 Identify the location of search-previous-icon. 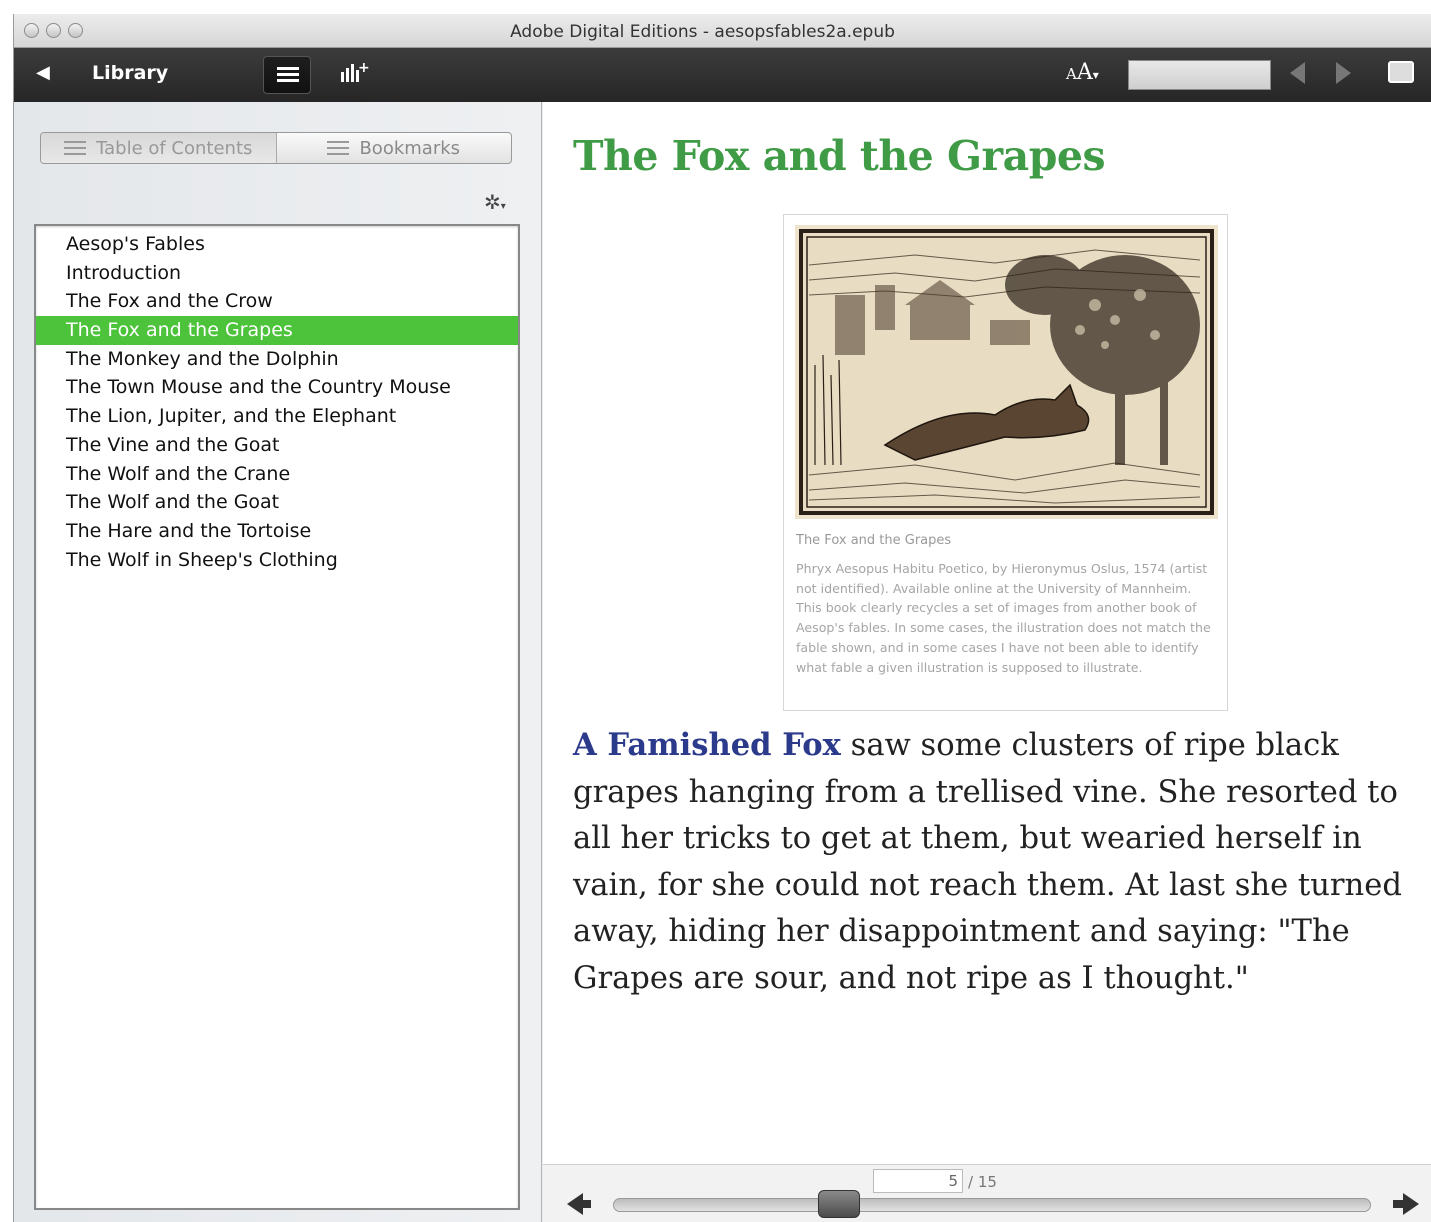
(1301, 75).